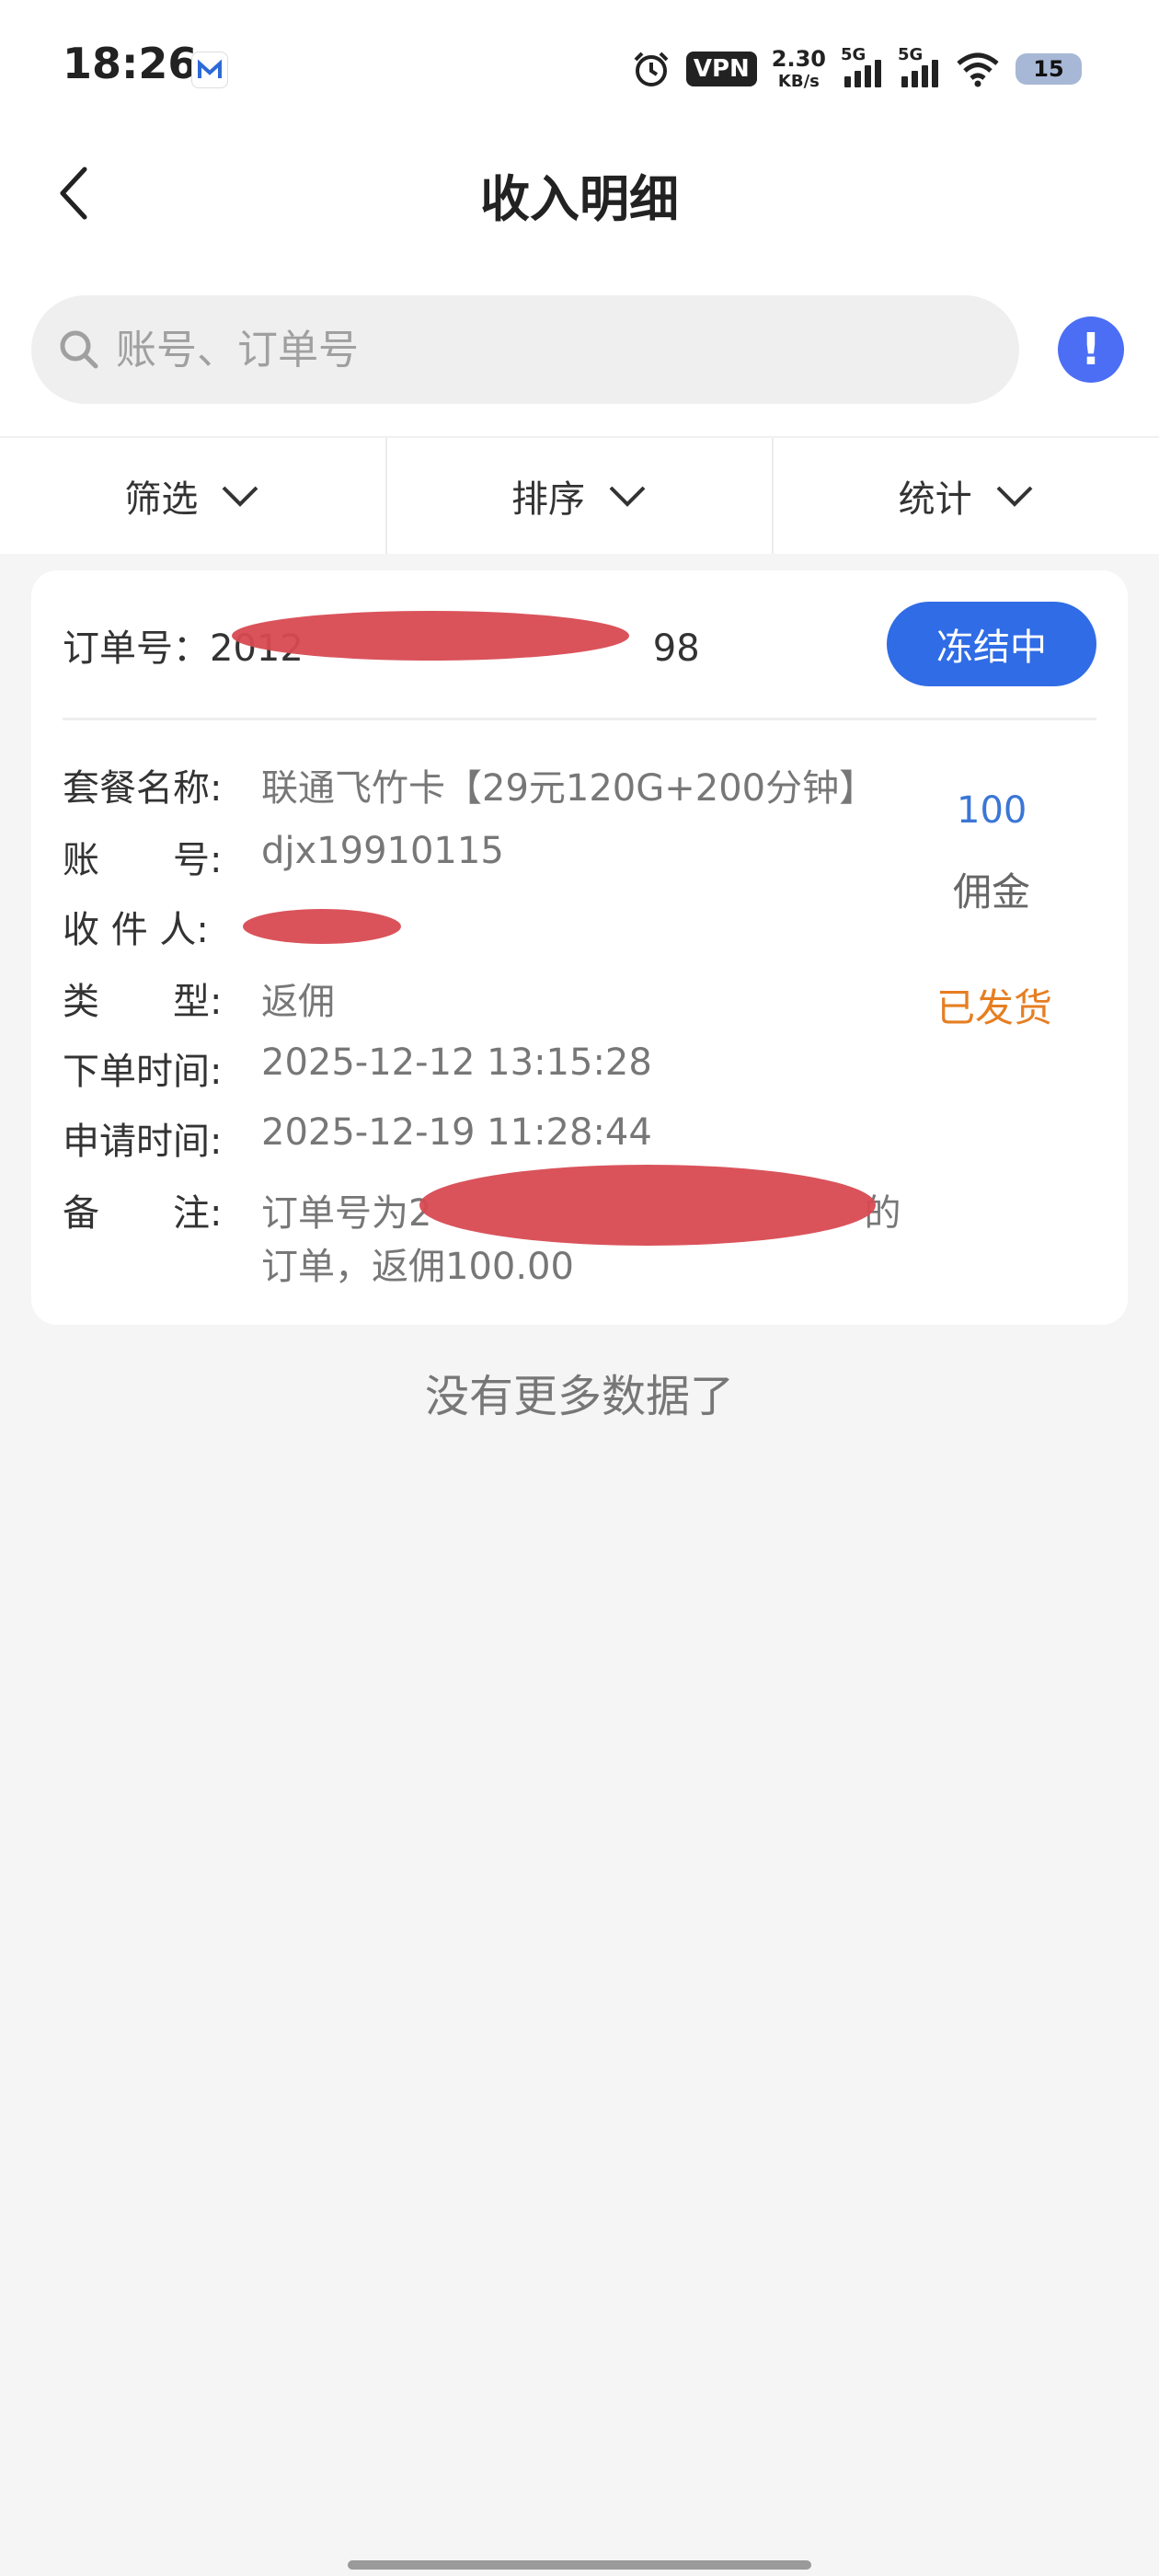 This screenshot has height=2576, width=1159. Describe the element at coordinates (470, 788) in the screenshot. I see `package-name-row: 套餐名称: 联通飞竹卡【29元120G+200分钟】` at that location.